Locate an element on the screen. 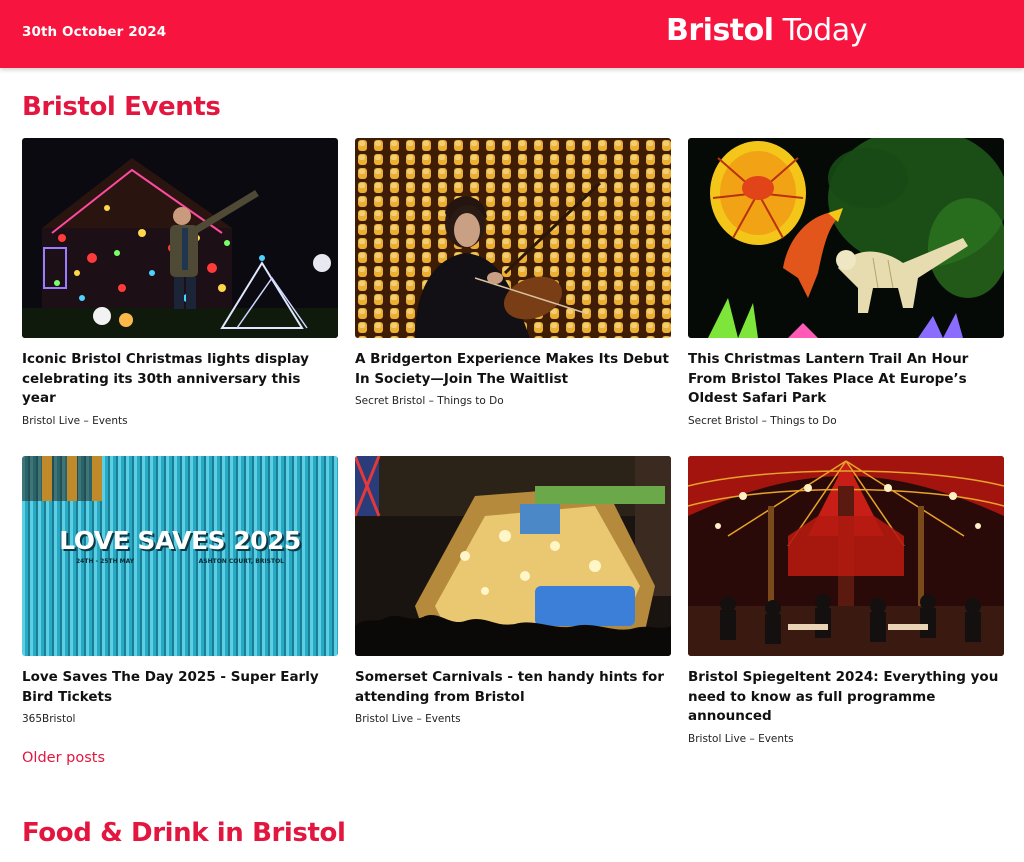 Image resolution: width=1024 pixels, height=862 pixels. poster-headline: LOVE SAVES 2025 is located at coordinates (180, 540).